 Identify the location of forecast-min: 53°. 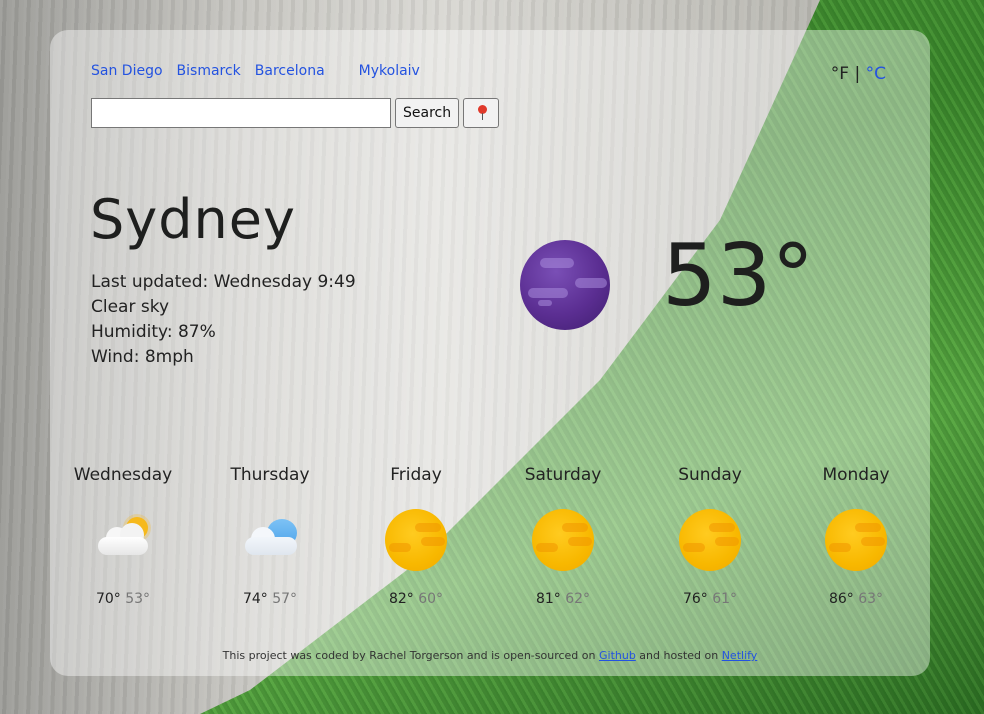
(138, 599).